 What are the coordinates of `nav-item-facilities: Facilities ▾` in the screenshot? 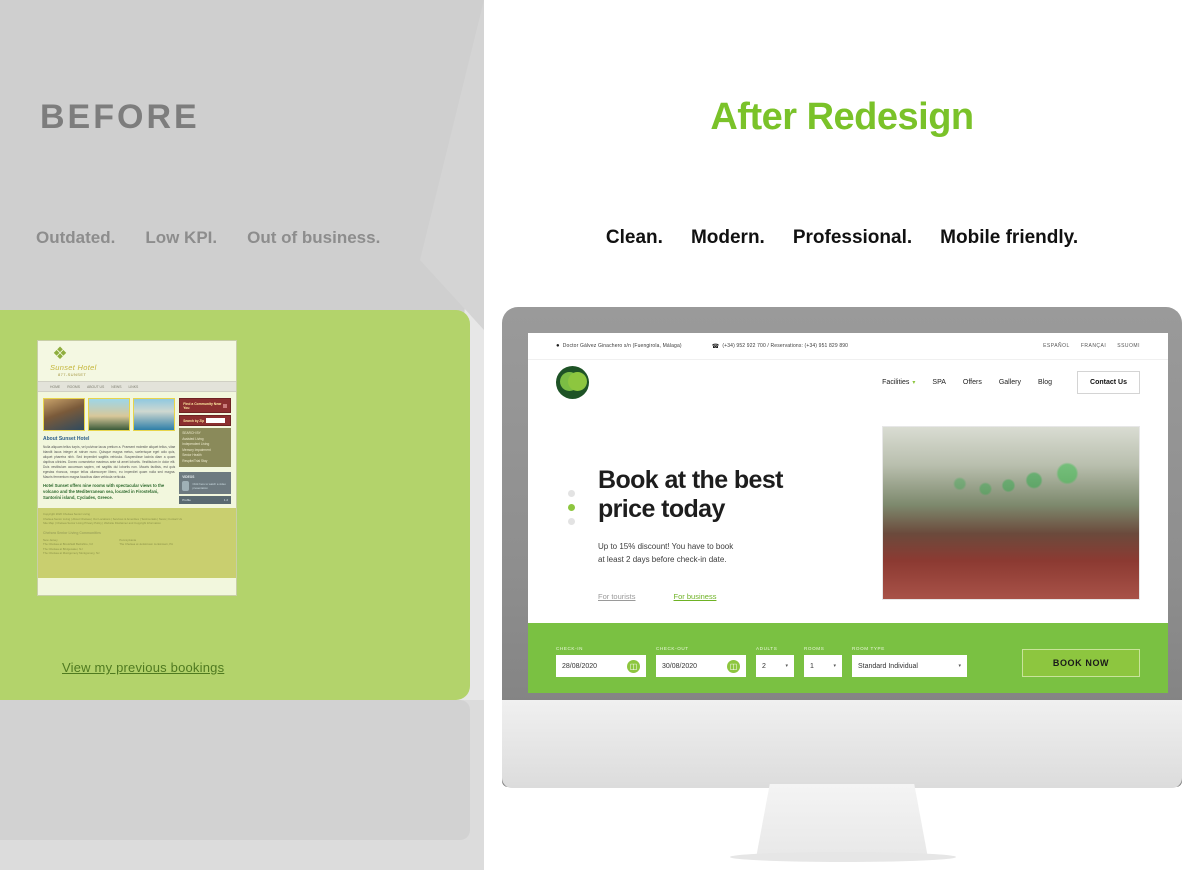 It's located at (898, 382).